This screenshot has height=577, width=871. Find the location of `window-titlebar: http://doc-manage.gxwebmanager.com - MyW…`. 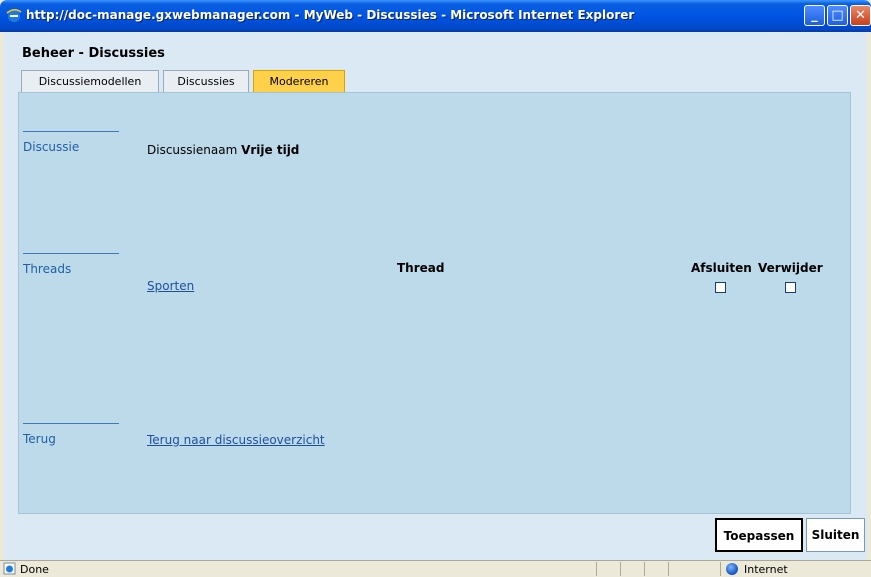

window-titlebar: http://doc-manage.gxwebmanager.com - MyW… is located at coordinates (435, 16).